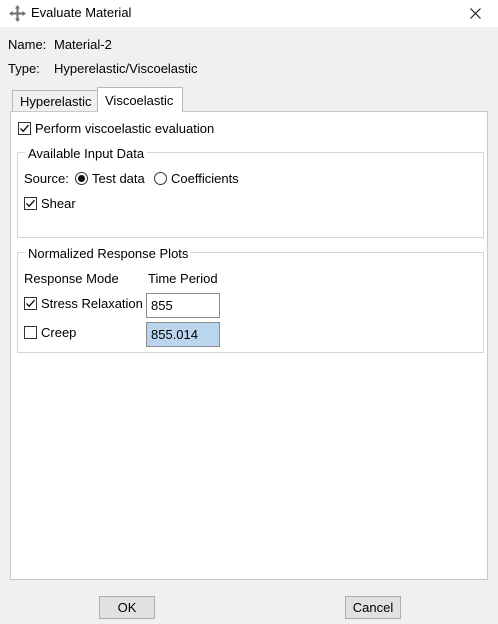 The image size is (498, 624). I want to click on stress-relaxation-time-input: 855, so click(183, 305).